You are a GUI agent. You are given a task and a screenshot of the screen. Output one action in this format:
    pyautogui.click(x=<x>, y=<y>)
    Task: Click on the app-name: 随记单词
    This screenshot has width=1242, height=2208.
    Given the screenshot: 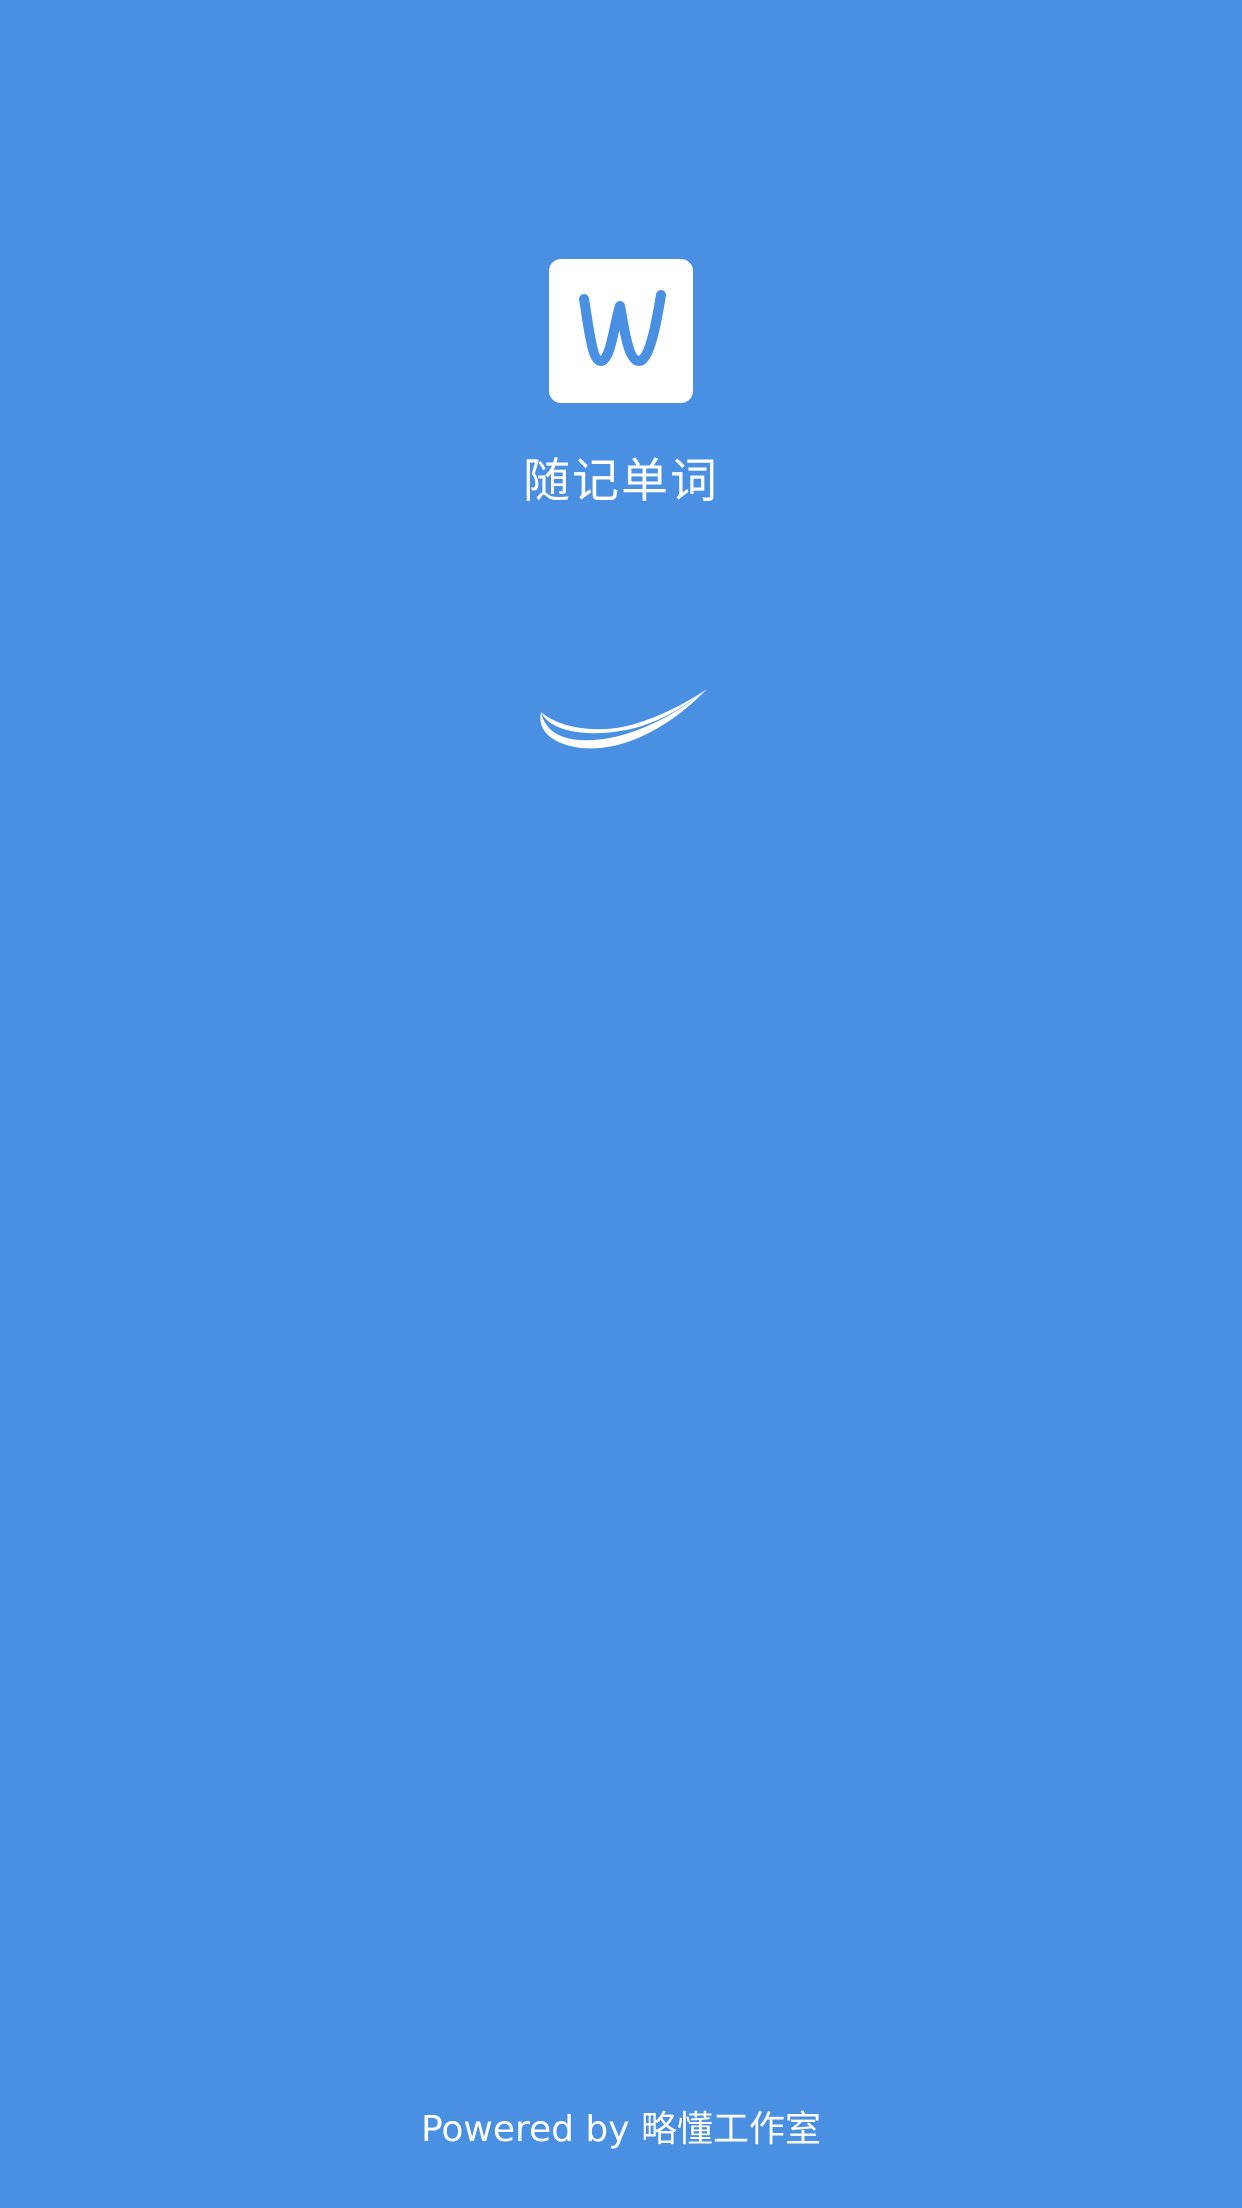 What is the action you would take?
    pyautogui.click(x=621, y=481)
    